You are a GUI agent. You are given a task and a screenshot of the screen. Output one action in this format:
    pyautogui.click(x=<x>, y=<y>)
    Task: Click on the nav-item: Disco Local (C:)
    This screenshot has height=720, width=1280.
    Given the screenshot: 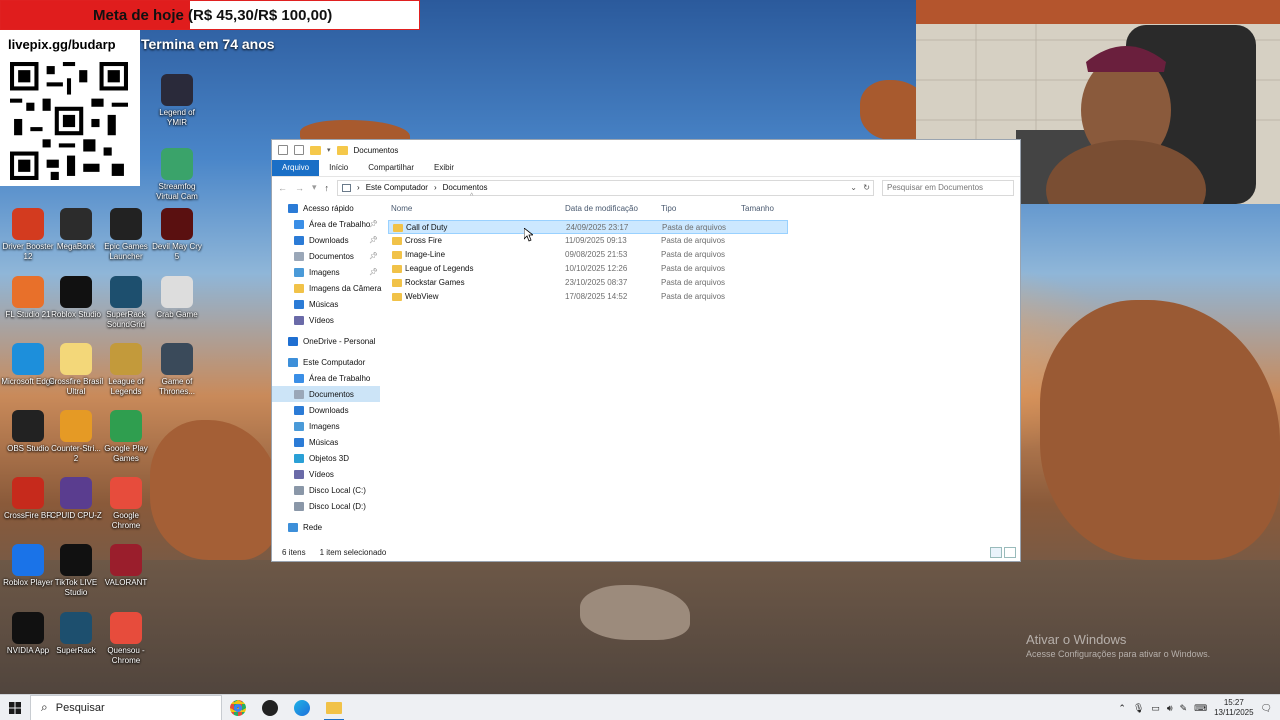 What is the action you would take?
    pyautogui.click(x=326, y=490)
    